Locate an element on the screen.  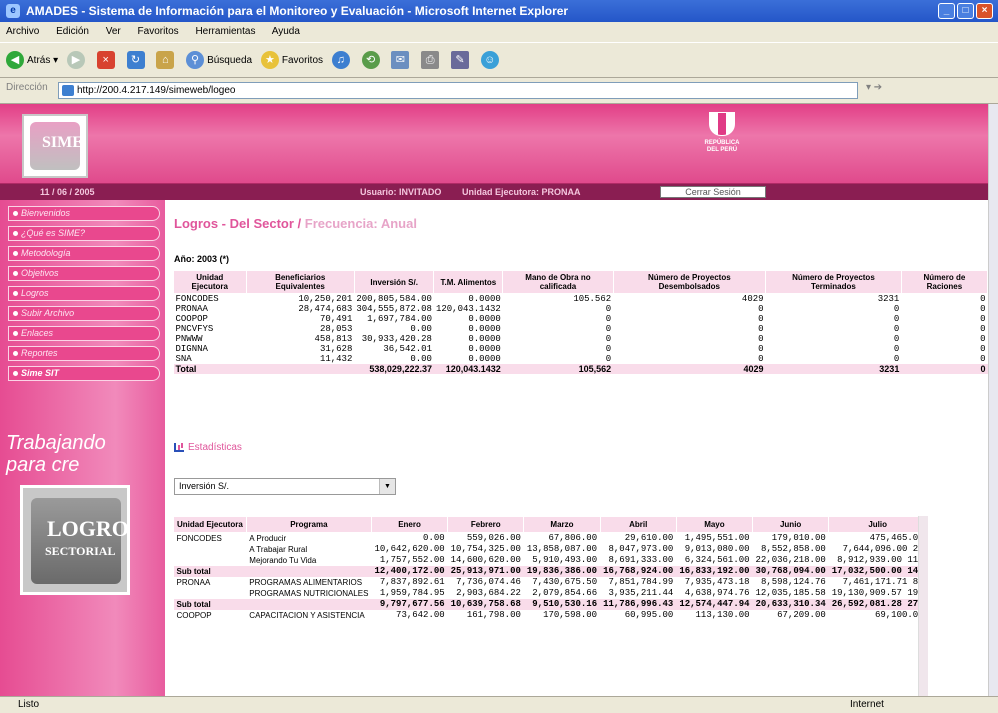
value-cell: 1,495,551.00 is located at coordinates (717, 538).